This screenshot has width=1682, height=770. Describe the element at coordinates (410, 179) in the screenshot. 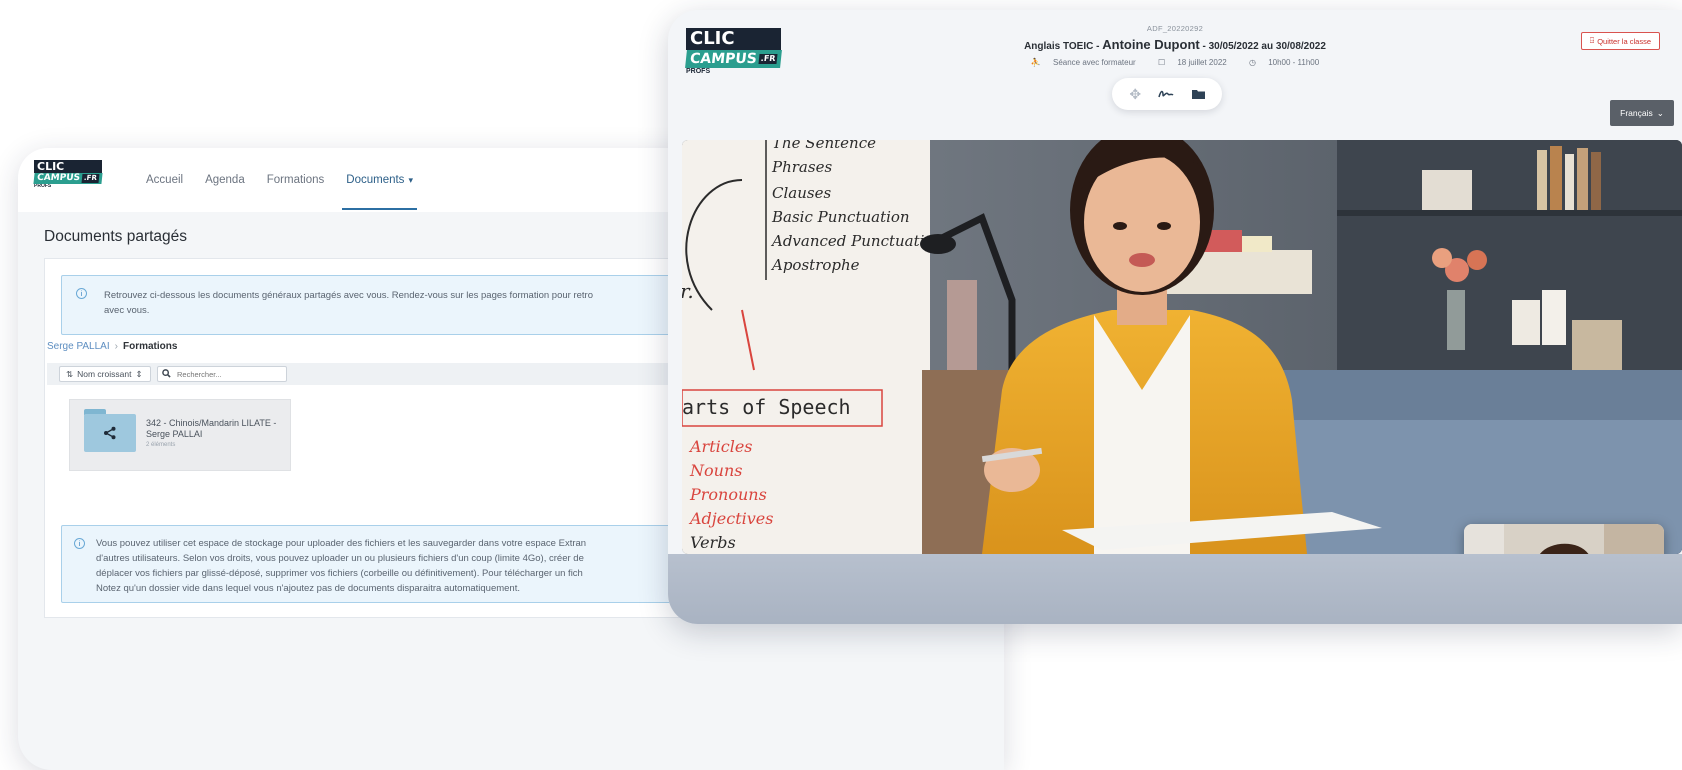

I see `chevron-down-icon: ▾` at that location.